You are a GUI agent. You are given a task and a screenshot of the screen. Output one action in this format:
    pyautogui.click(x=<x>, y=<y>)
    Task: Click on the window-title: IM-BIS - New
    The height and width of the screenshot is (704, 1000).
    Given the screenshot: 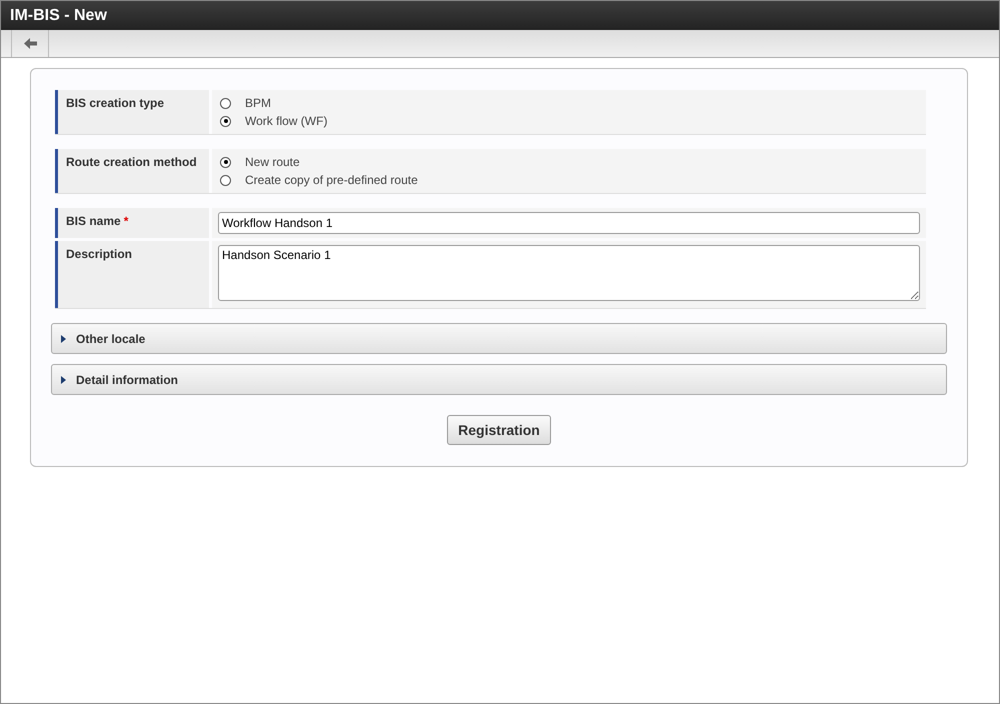 What is the action you would take?
    pyautogui.click(x=500, y=15)
    